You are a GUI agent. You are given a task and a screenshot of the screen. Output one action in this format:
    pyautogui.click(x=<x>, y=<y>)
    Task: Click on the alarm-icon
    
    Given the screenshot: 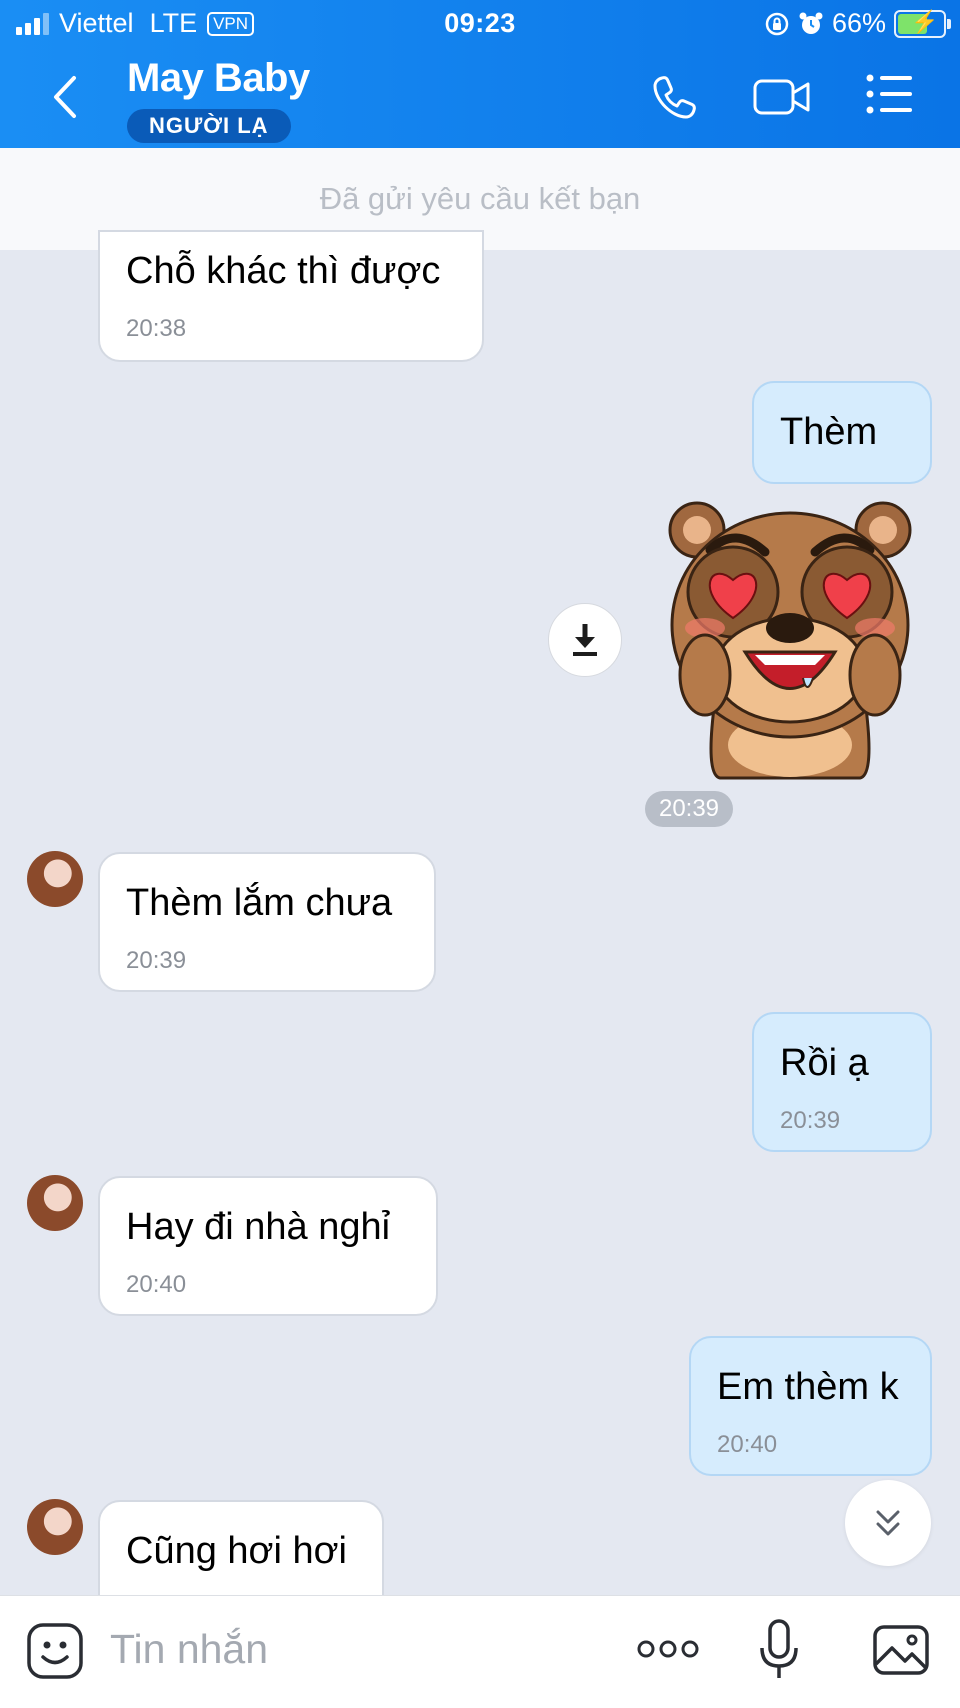 What is the action you would take?
    pyautogui.click(x=811, y=23)
    